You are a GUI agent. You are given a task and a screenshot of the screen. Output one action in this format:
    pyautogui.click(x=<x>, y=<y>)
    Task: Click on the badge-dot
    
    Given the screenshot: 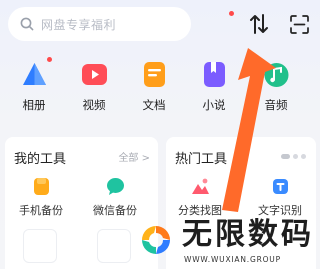 What is the action you would take?
    pyautogui.click(x=49, y=59)
    